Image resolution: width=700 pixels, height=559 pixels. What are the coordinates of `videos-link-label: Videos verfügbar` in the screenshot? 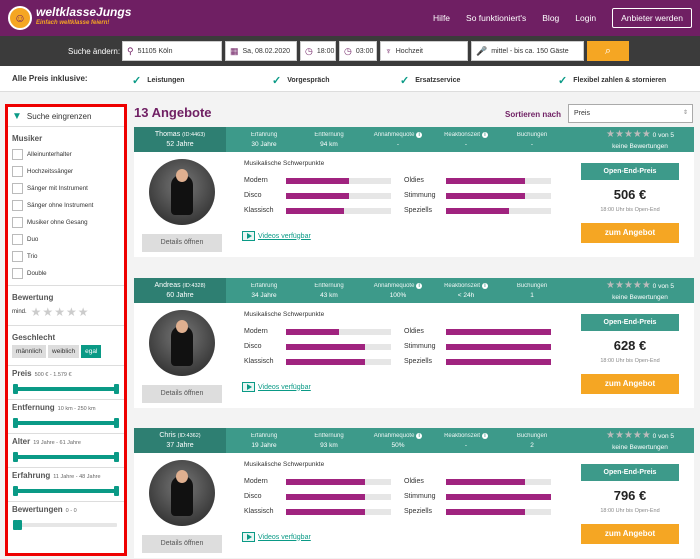 It's located at (284, 537).